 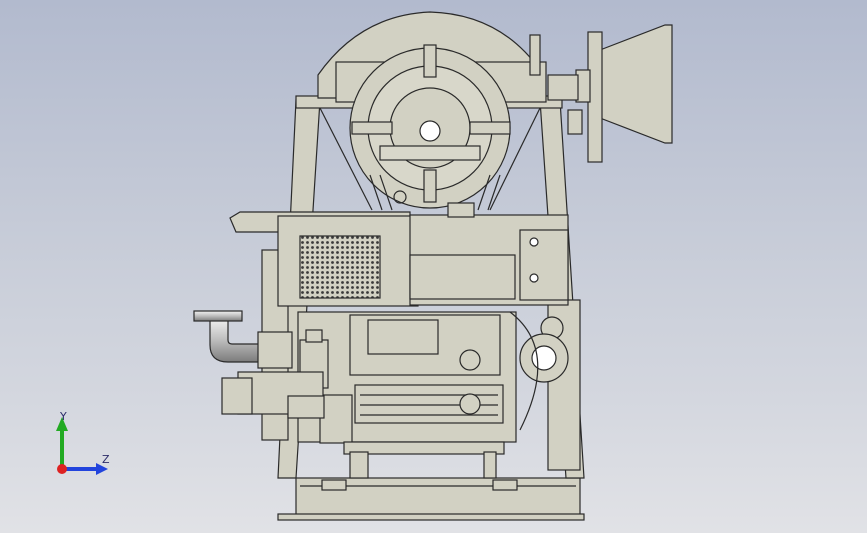 What do you see at coordinates (432, 111) in the screenshot?
I see `generator-drum` at bounding box center [432, 111].